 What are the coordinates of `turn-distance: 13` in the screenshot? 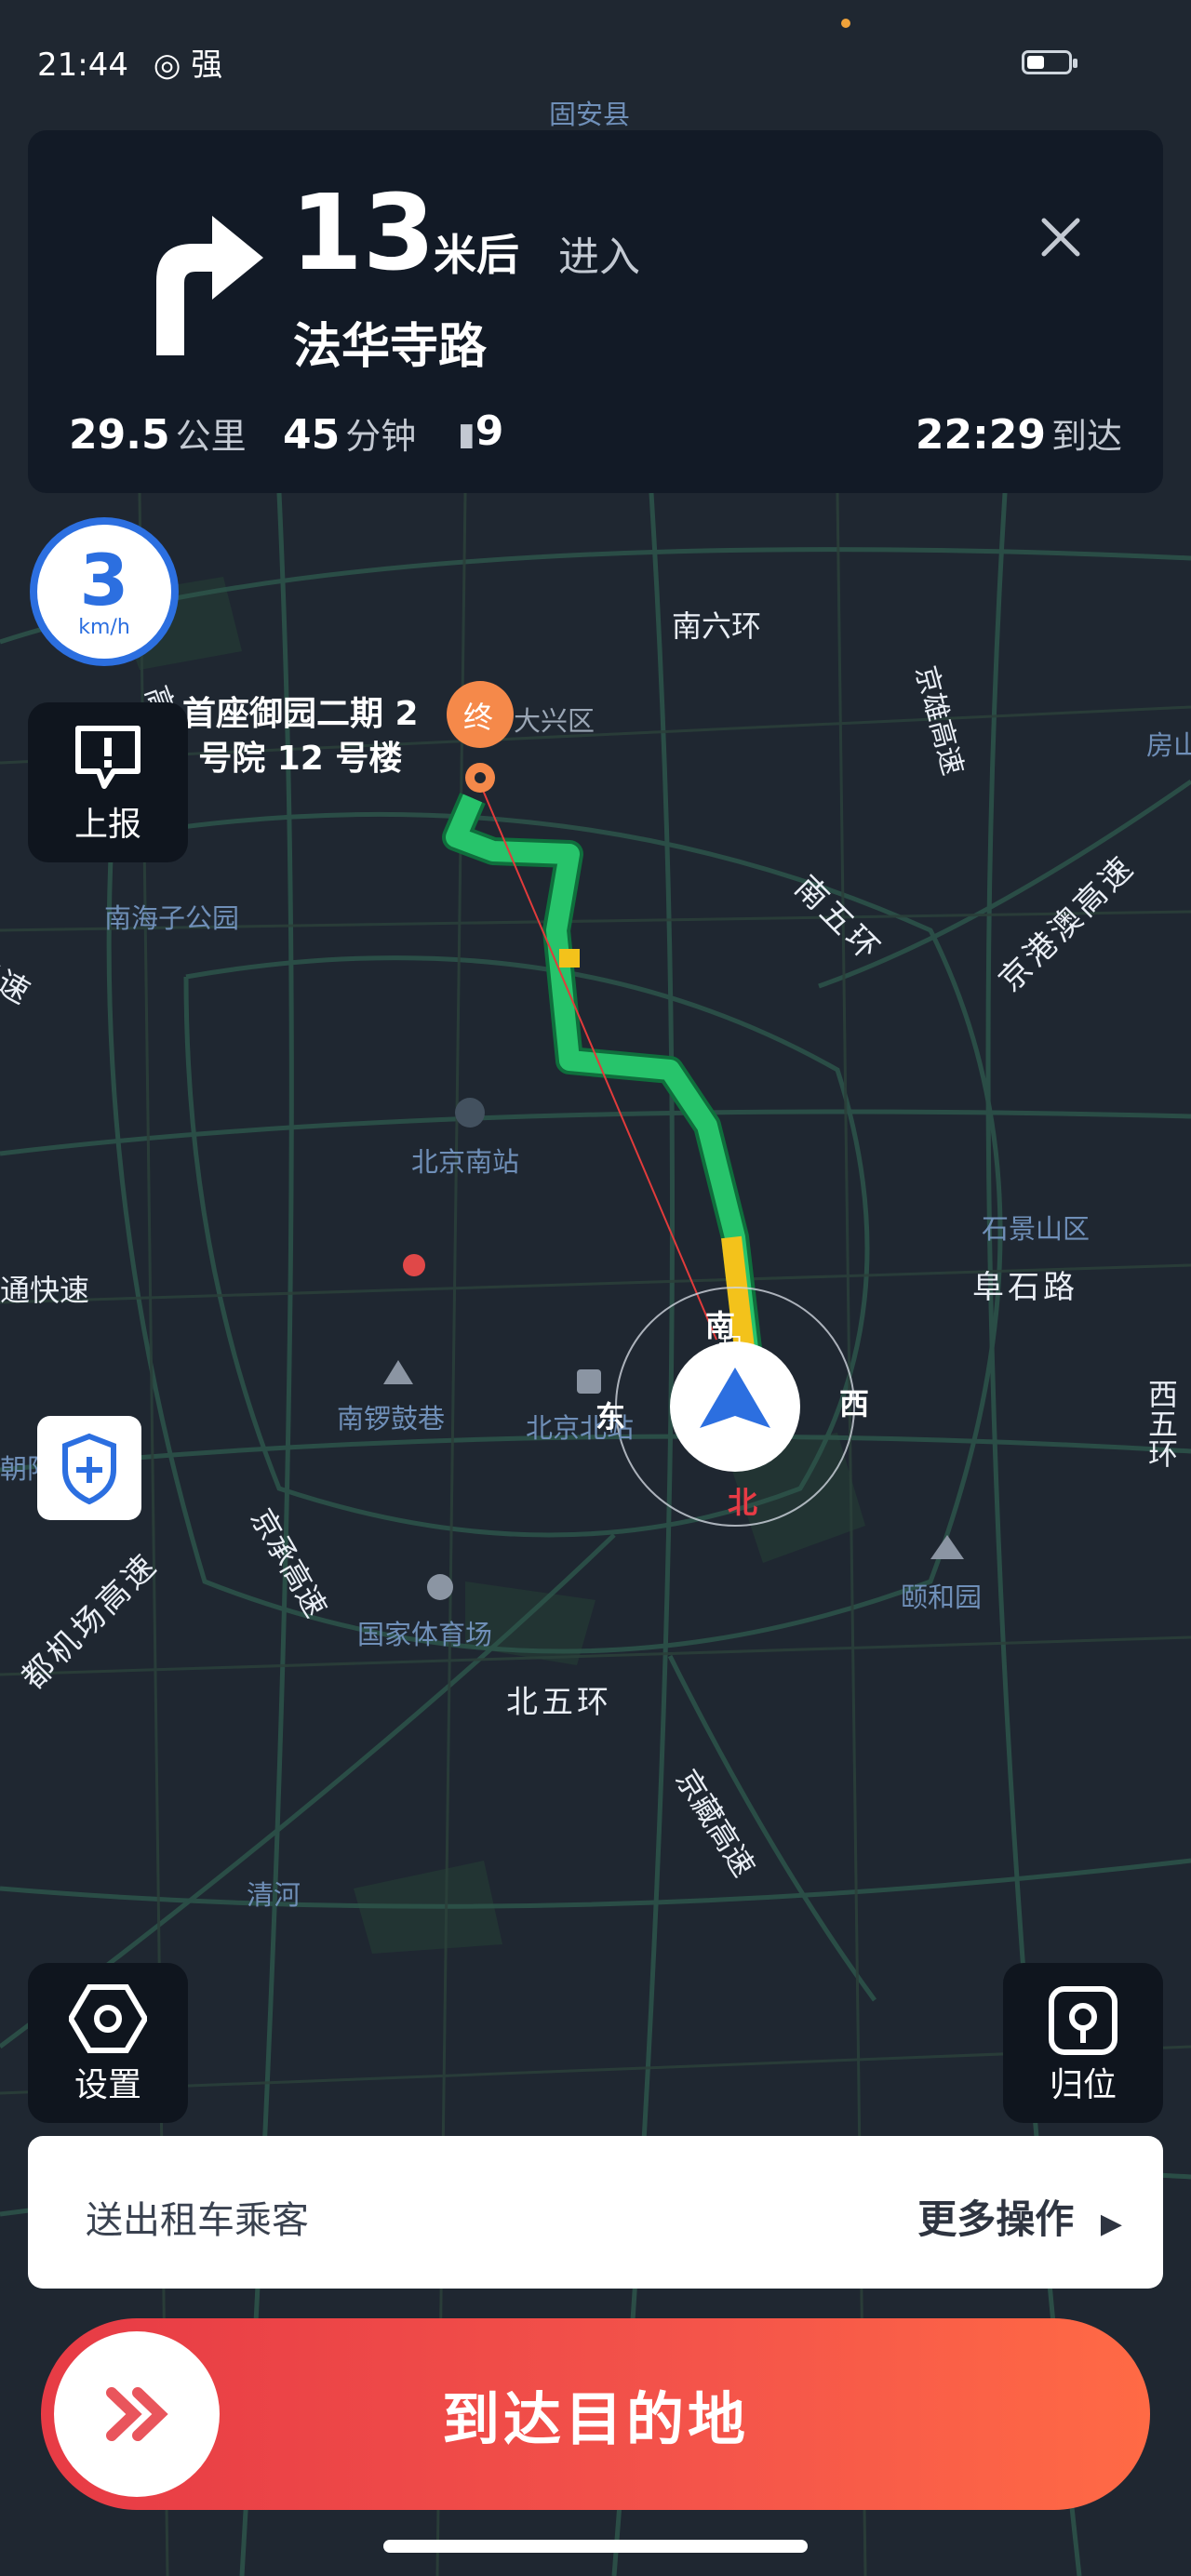 It's located at (362, 233).